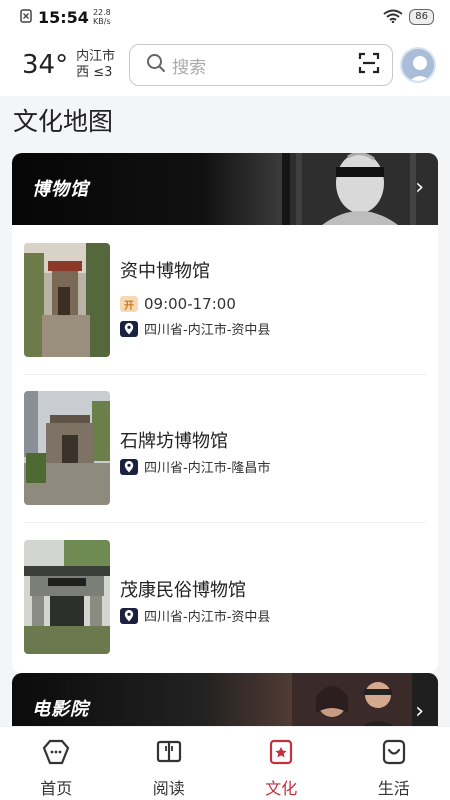 This screenshot has height=800, width=450. What do you see at coordinates (94, 72) in the screenshot?
I see `wind-info: 西 ≤3` at bounding box center [94, 72].